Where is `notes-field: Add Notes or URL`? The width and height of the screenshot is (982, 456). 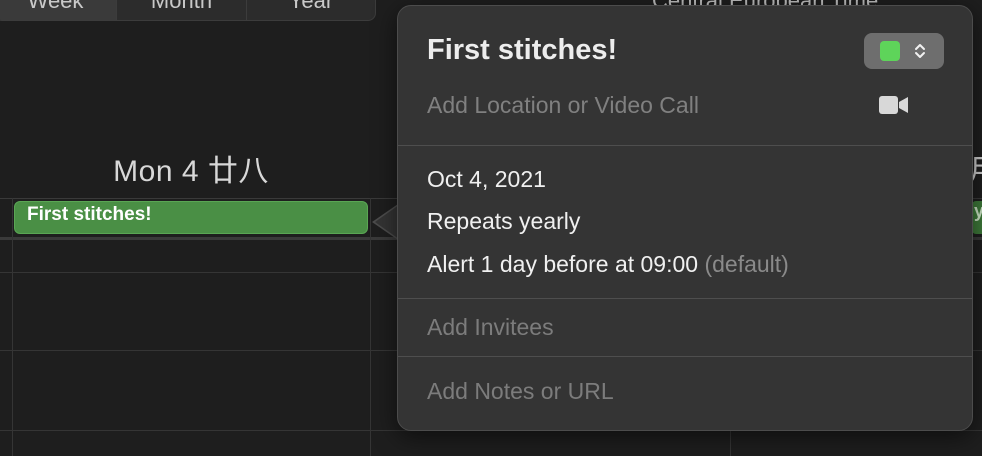
notes-field: Add Notes or URL is located at coordinates (520, 391).